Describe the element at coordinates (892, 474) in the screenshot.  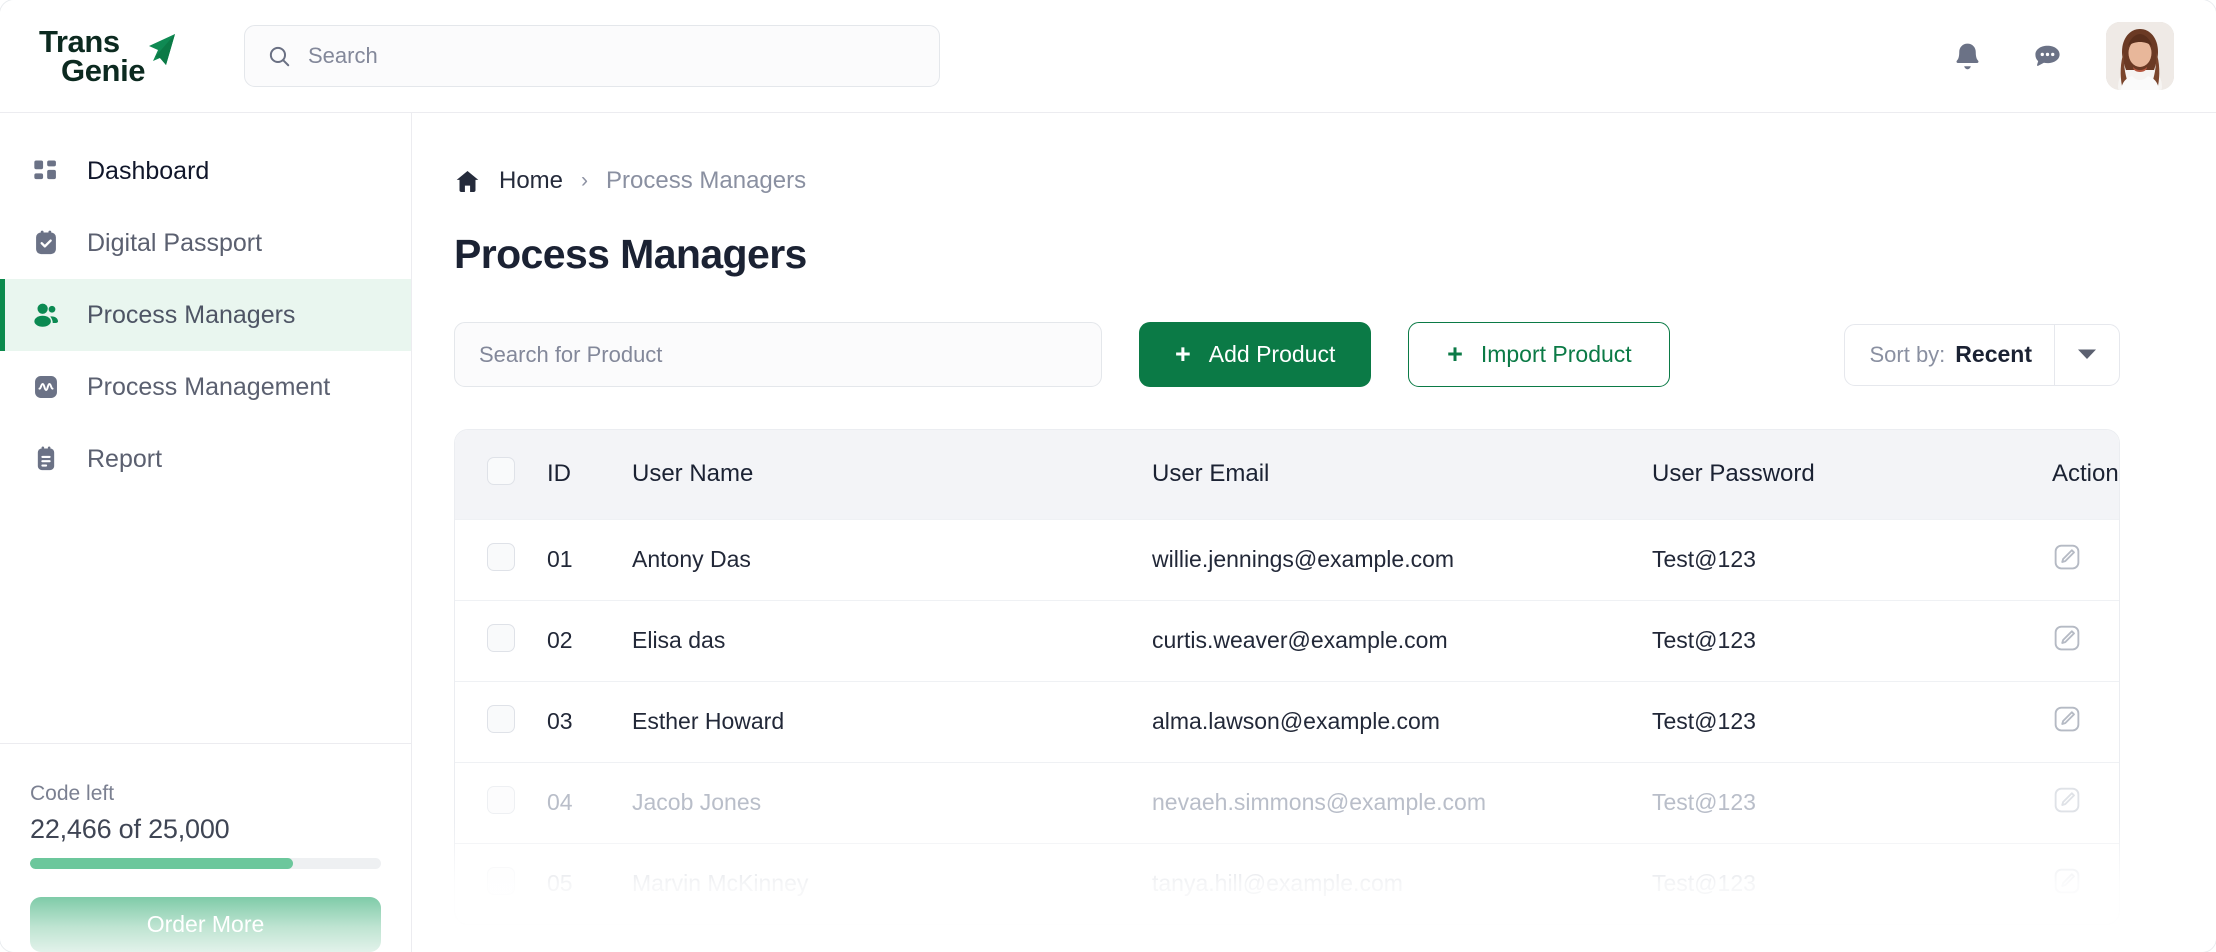
I see `column-header-user-name: User Name` at that location.